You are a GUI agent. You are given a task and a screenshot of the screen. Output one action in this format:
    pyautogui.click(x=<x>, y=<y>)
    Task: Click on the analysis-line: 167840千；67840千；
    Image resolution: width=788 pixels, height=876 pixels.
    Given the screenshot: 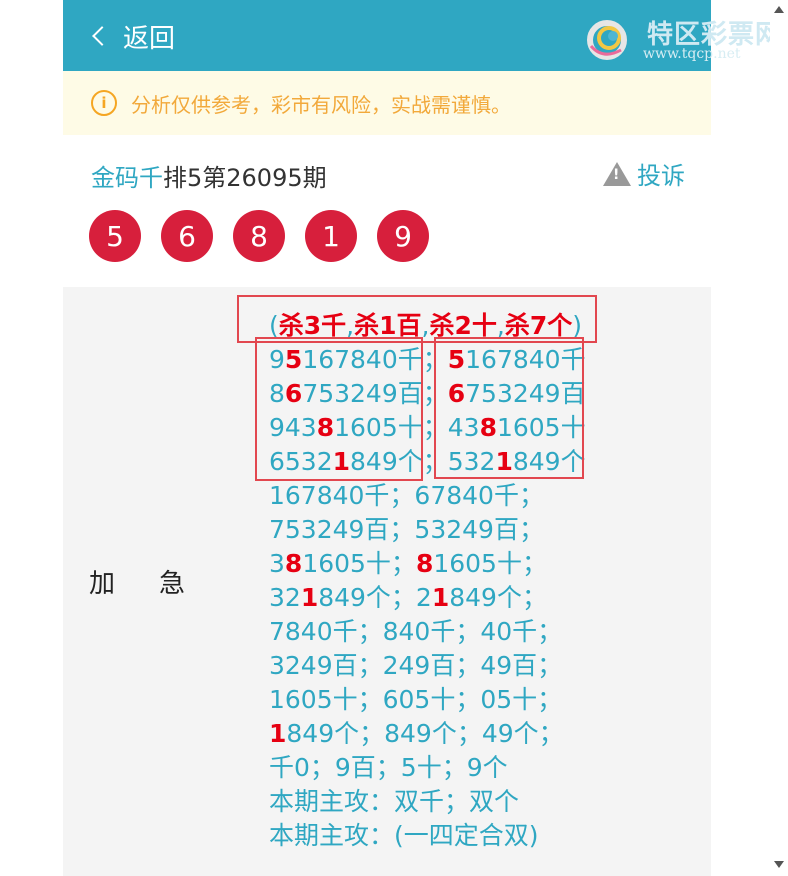 What is the action you would take?
    pyautogui.click(x=406, y=495)
    